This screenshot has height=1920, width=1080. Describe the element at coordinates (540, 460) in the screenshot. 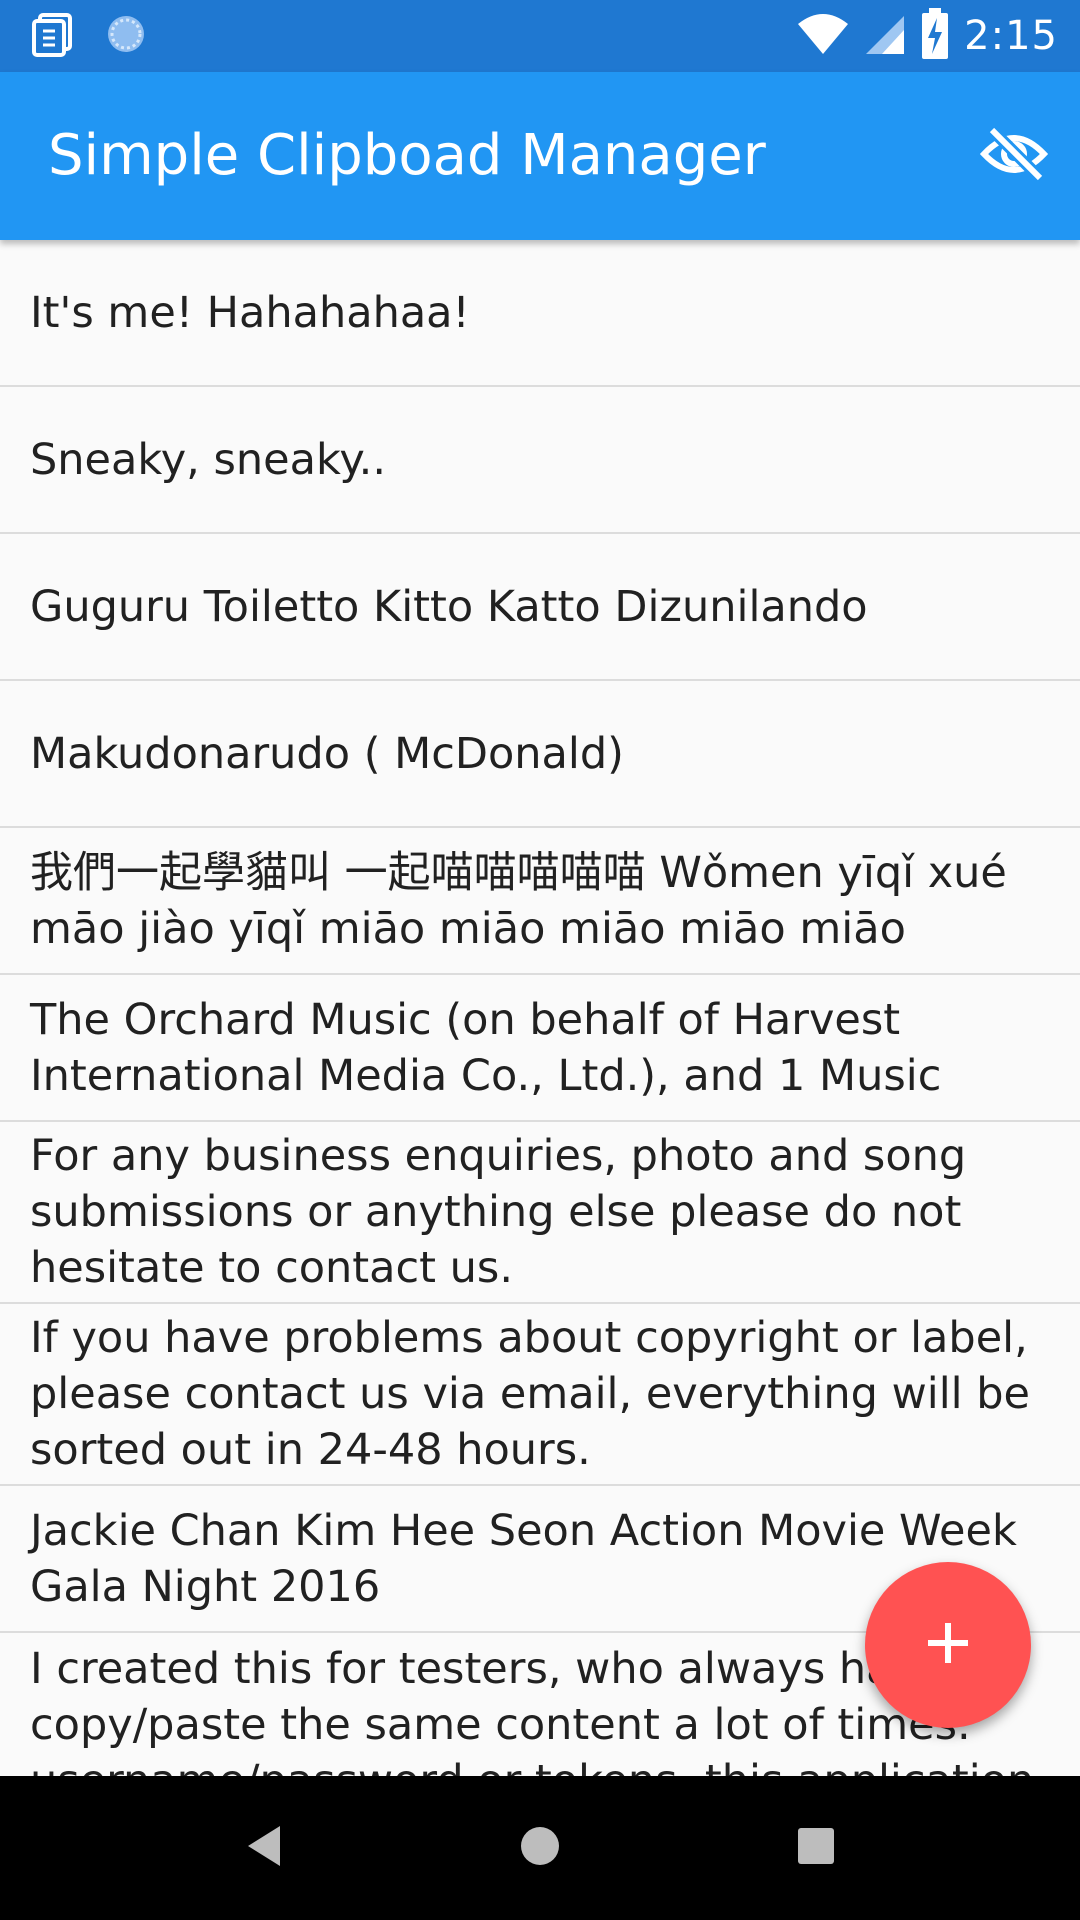

I see `list-item: Sneaky, sneaky..` at that location.